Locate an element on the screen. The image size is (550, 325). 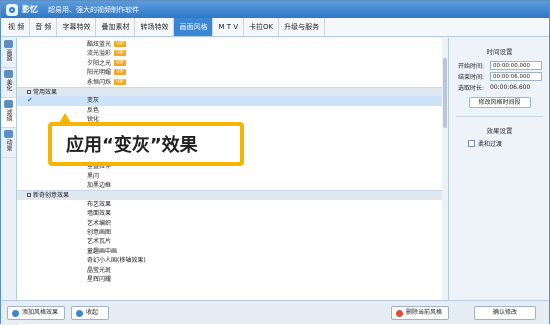
list-item: 永恒闪烁 VIP is located at coordinates (230, 82).